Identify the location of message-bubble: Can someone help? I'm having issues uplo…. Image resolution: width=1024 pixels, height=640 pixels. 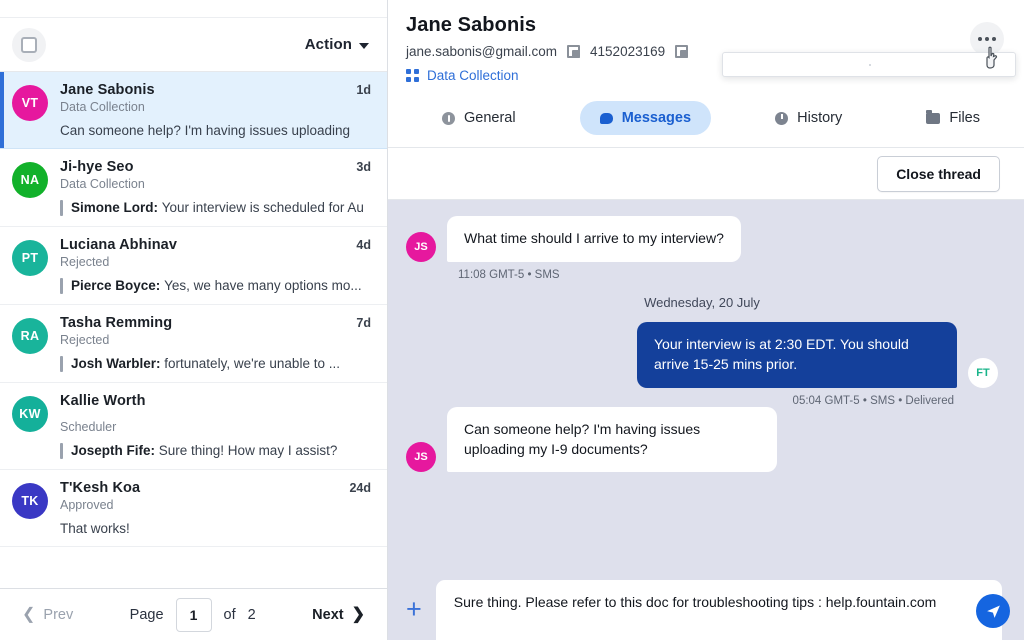
(612, 439).